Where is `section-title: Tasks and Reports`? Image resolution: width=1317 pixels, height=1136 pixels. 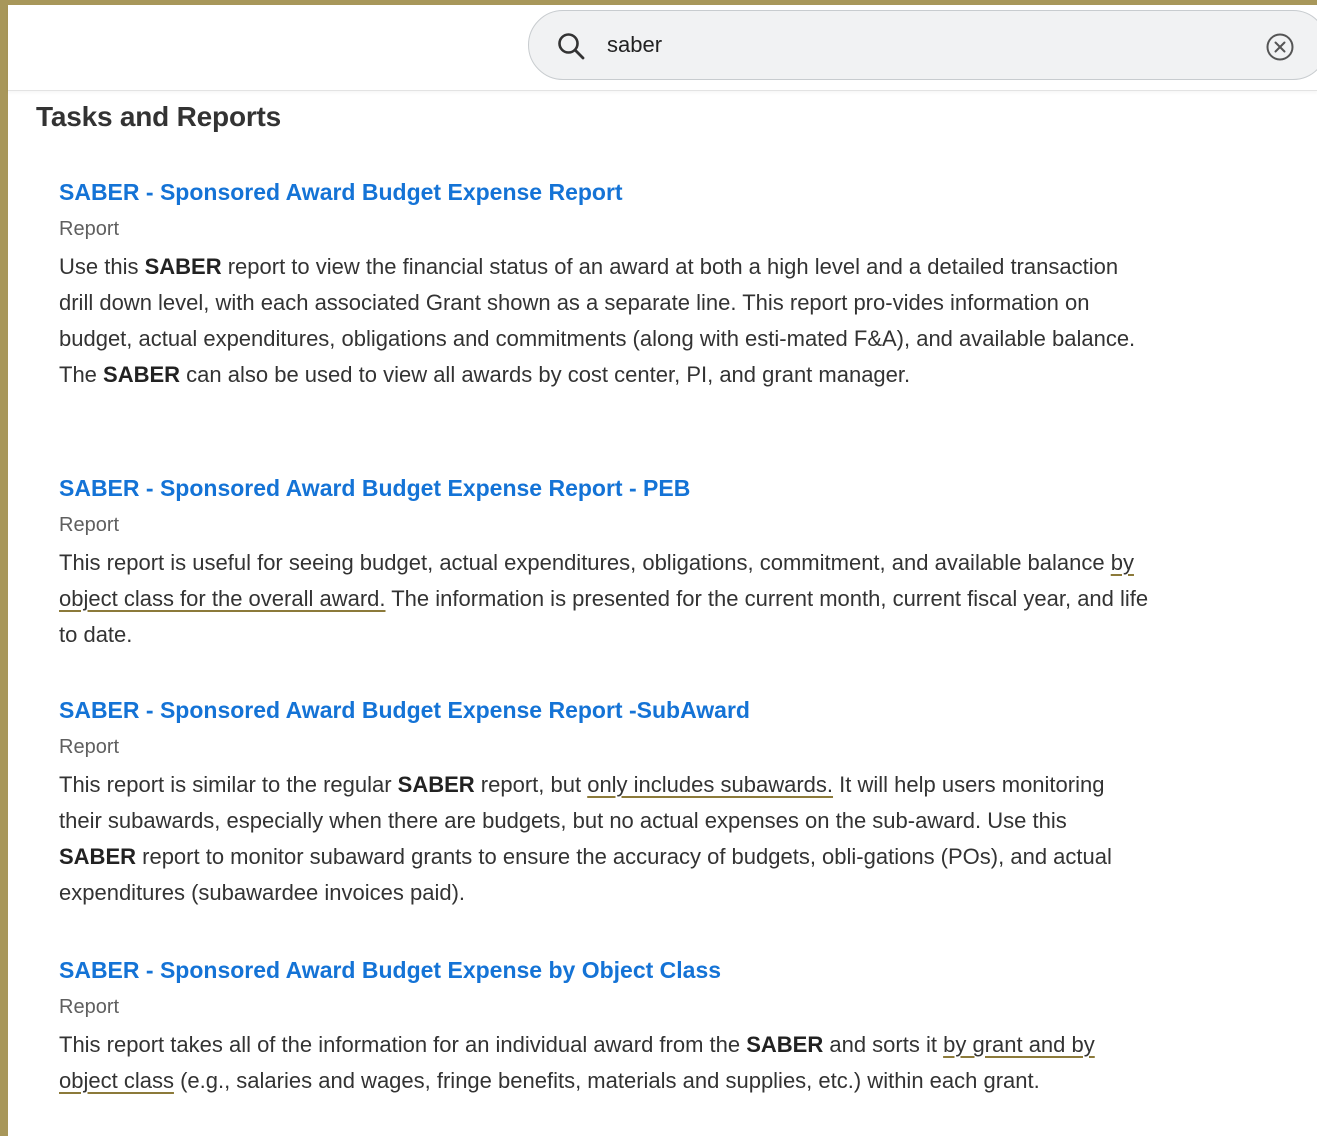
section-title: Tasks and Reports is located at coordinates (159, 116).